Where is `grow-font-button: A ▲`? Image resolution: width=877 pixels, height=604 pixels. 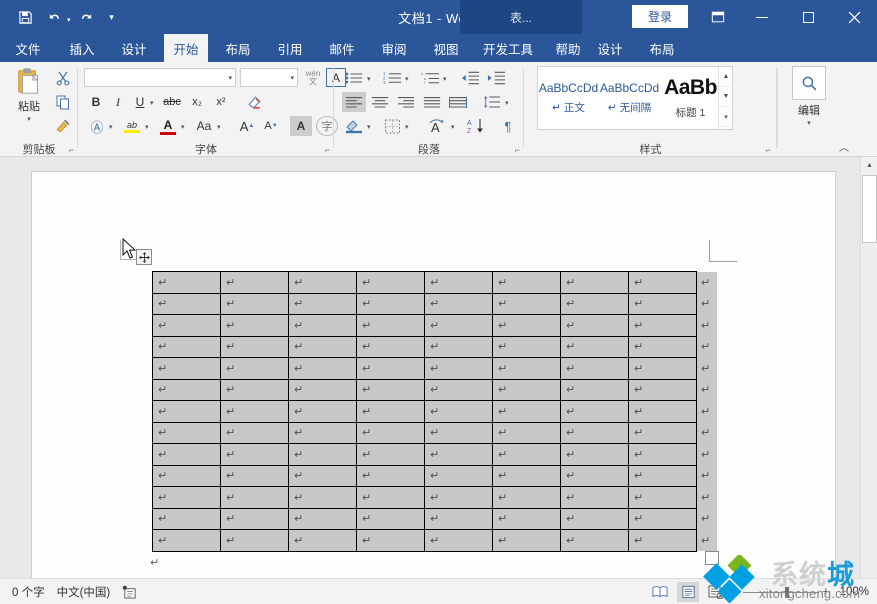
grow-font-button: A ▲ is located at coordinates (247, 126).